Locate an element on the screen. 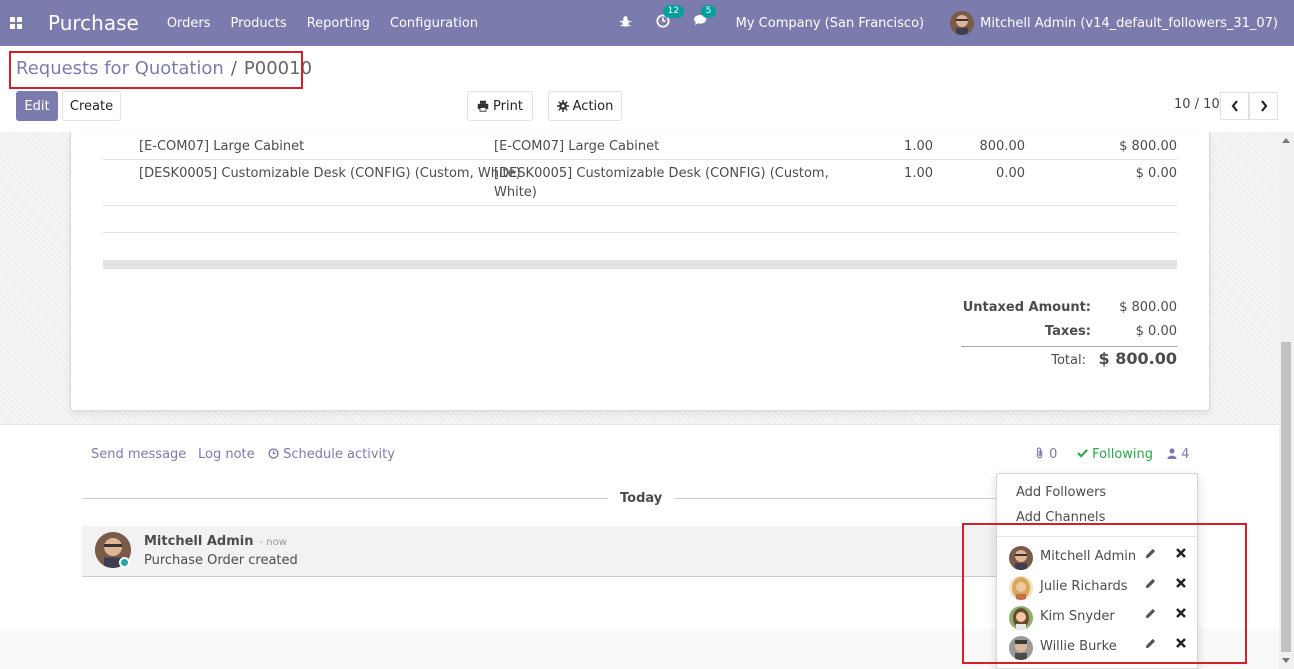  scroll-up-arrow is located at coordinates (1286, 140).